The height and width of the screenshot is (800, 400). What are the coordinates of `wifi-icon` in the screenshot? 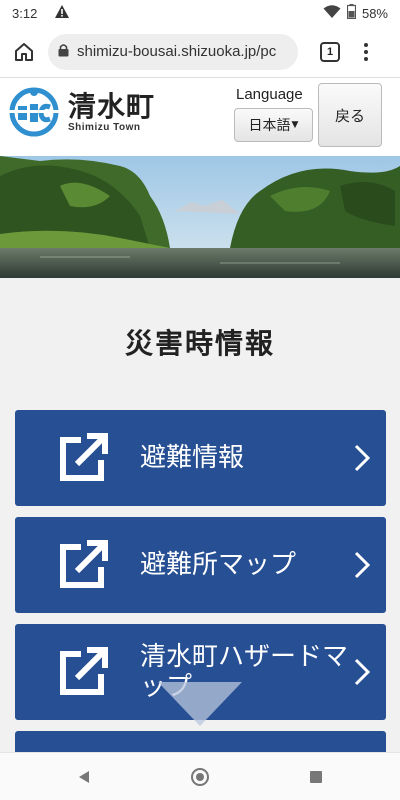 It's located at (332, 13).